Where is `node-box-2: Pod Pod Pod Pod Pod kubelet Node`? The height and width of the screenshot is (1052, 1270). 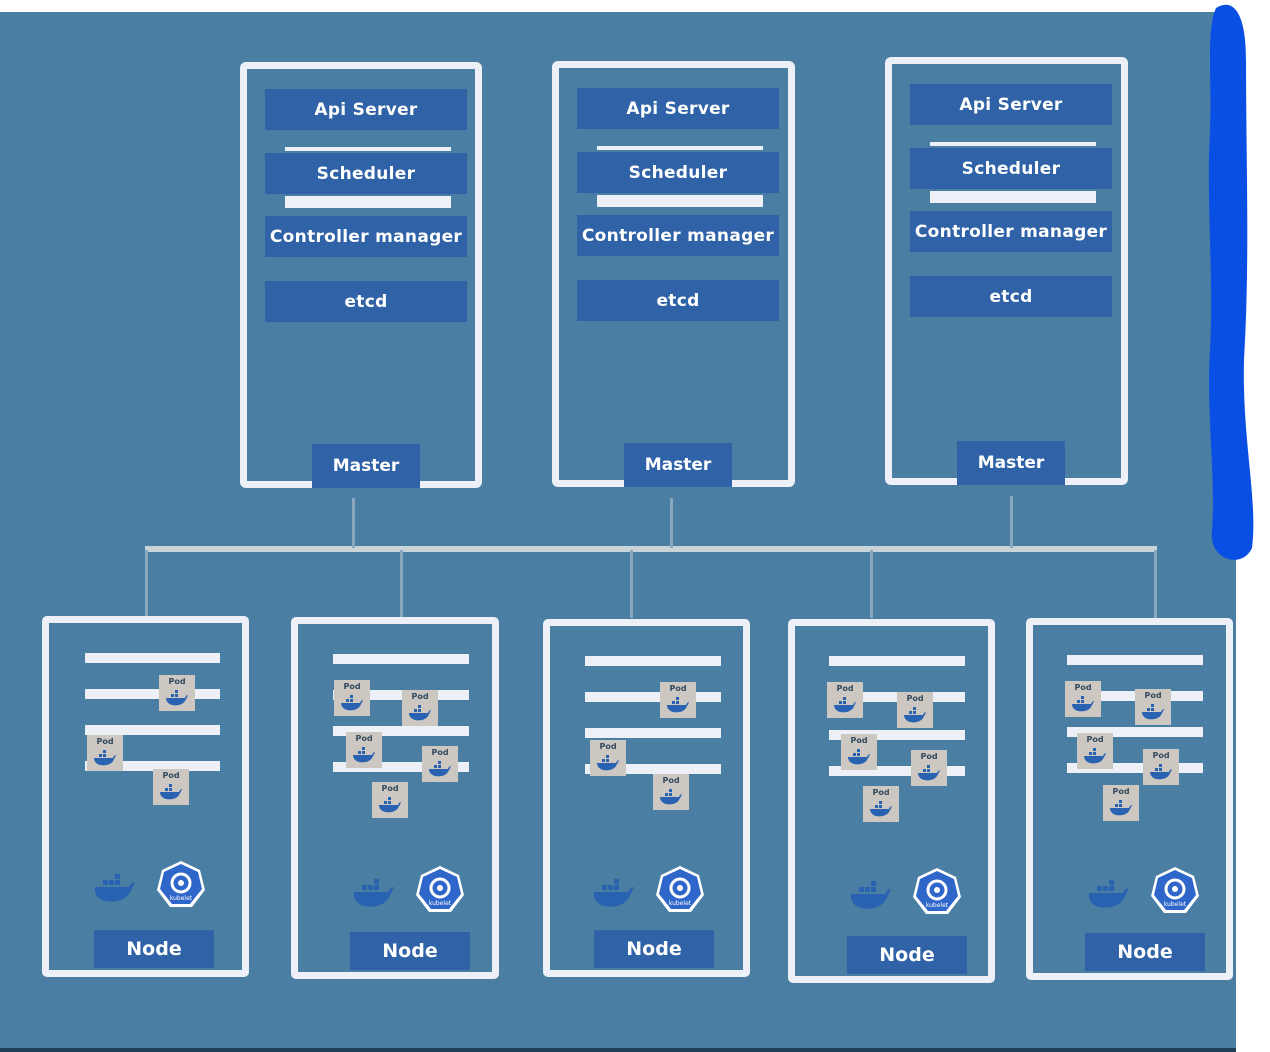 node-box-2: Pod Pod Pod Pod Pod kubelet Node is located at coordinates (395, 798).